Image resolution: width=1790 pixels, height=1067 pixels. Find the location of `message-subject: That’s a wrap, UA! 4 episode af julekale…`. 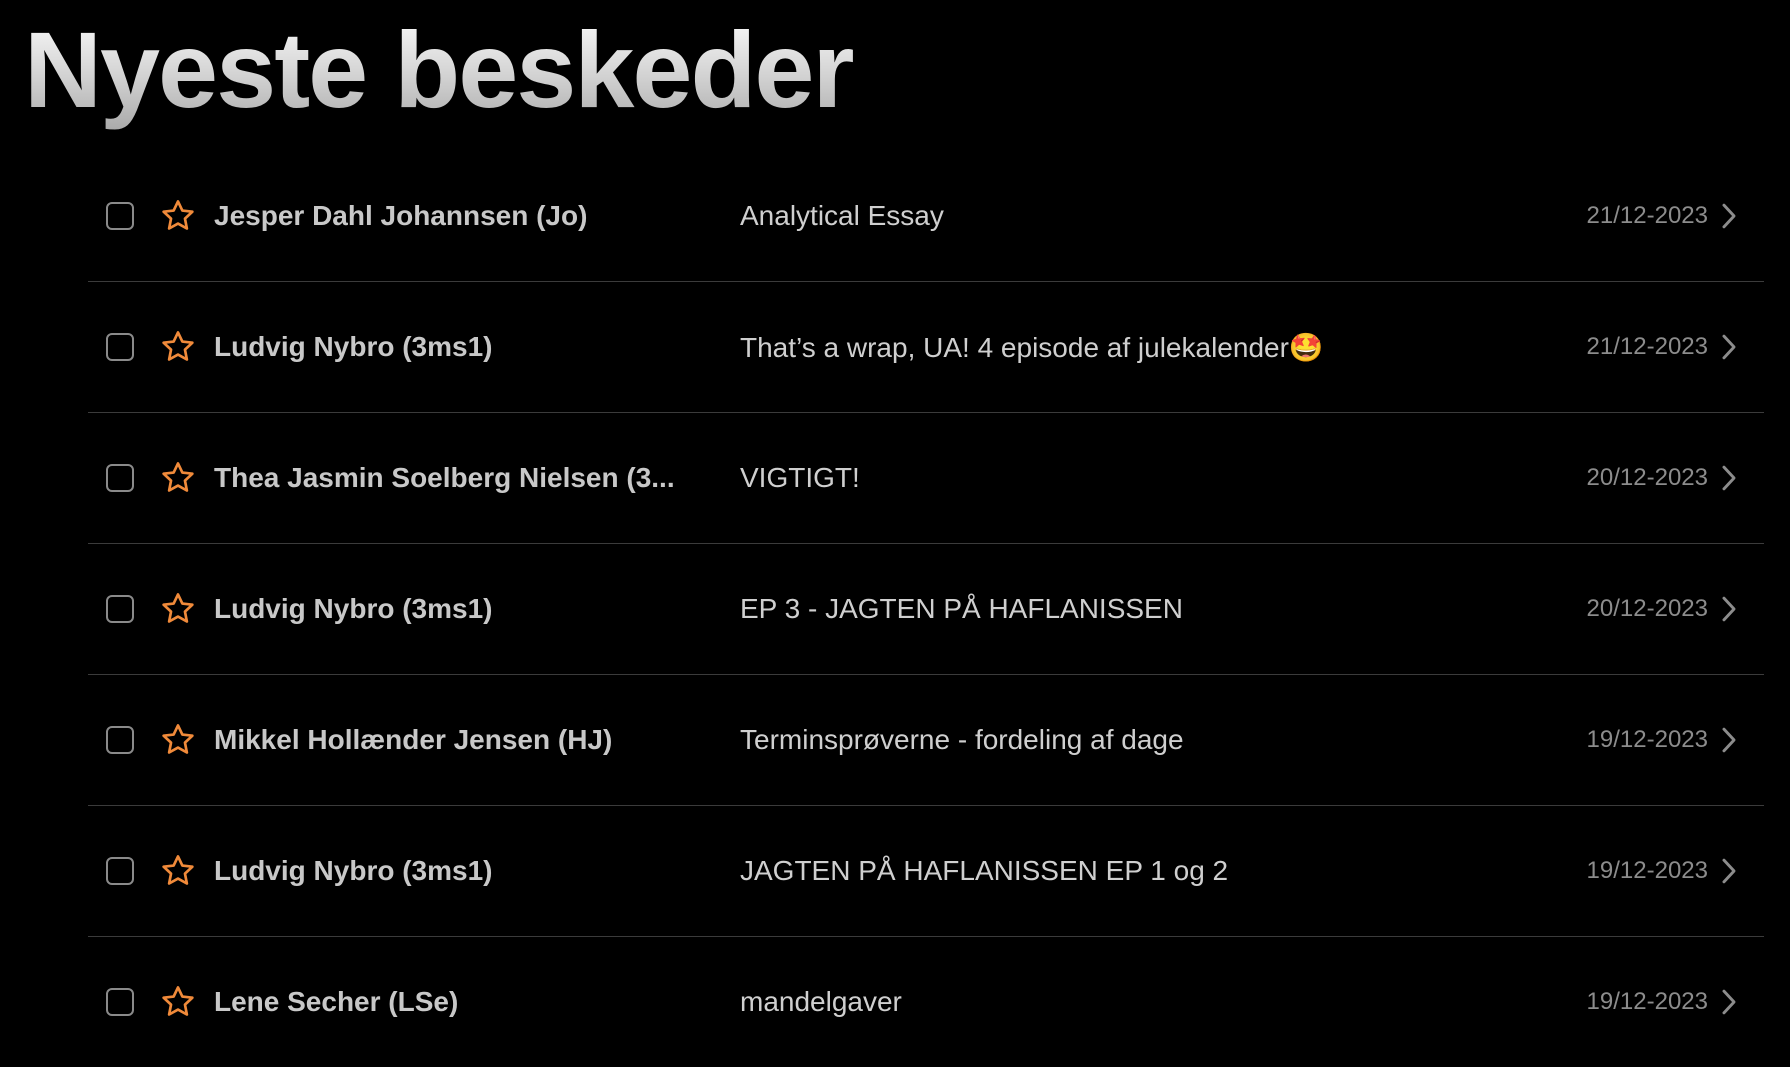

message-subject: That’s a wrap, UA! 4 episode af julekale… is located at coordinates (1032, 347).